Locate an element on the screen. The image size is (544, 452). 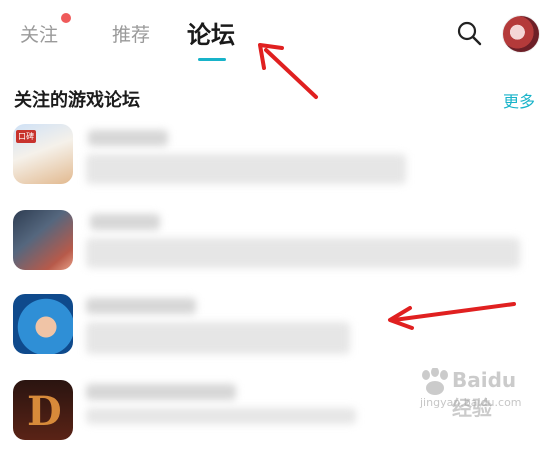
section-title: 关注的游戏论坛 is located at coordinates (77, 100).